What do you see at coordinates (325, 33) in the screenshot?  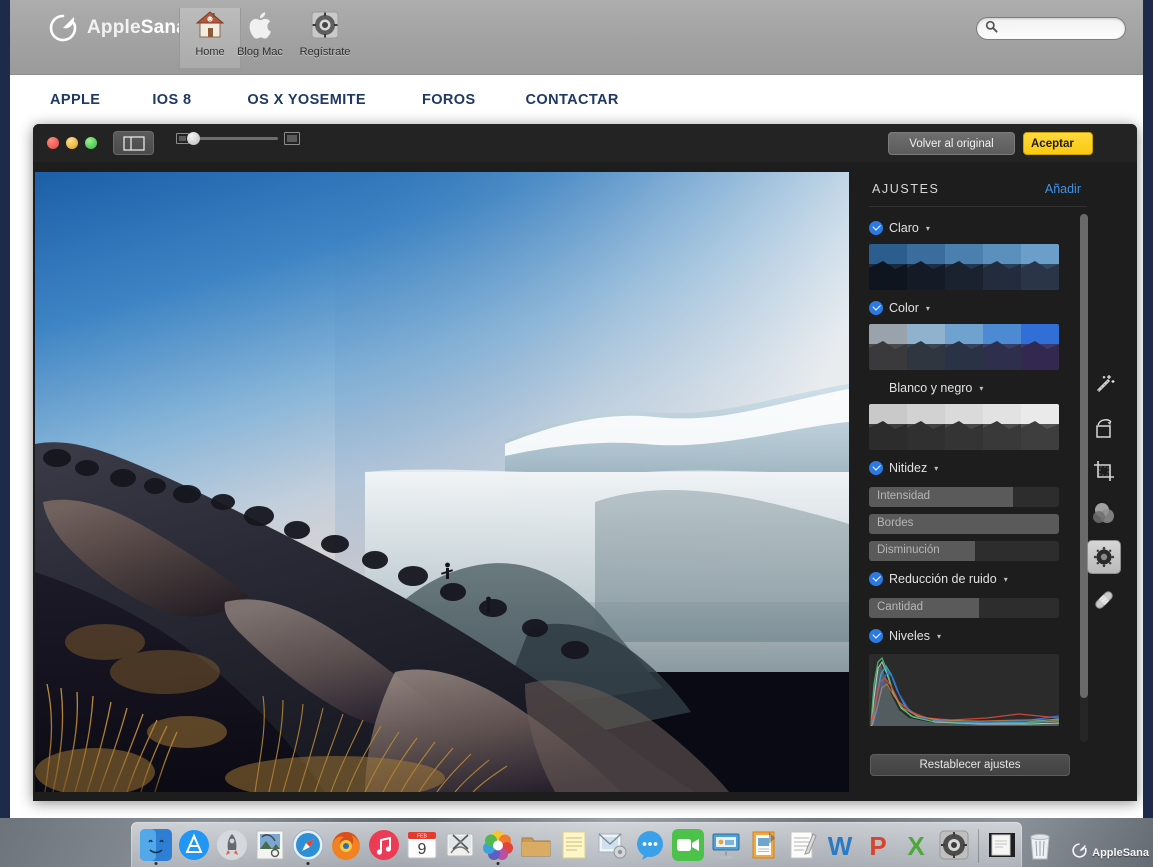 I see `header-item-registrate: Regístrate` at bounding box center [325, 33].